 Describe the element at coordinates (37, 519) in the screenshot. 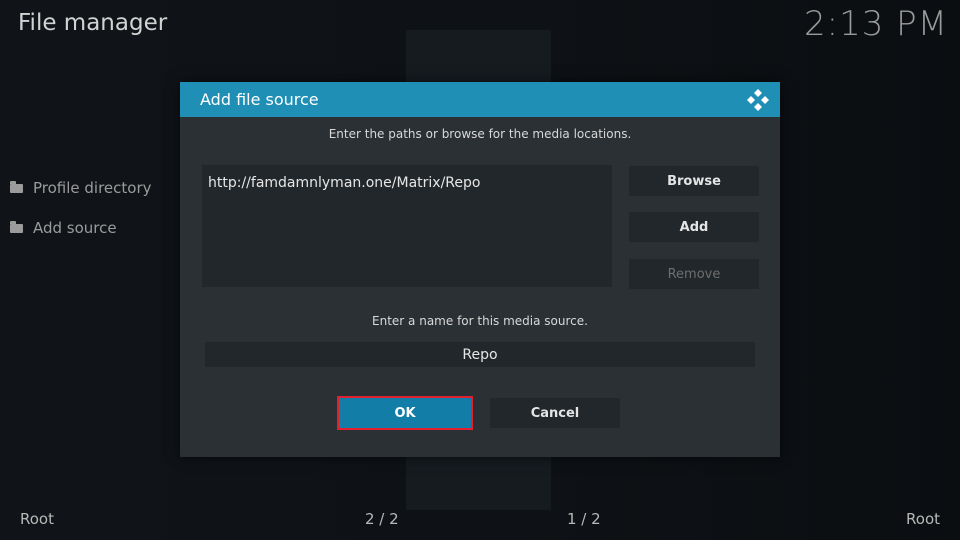

I see `footer-left-label: Root` at that location.